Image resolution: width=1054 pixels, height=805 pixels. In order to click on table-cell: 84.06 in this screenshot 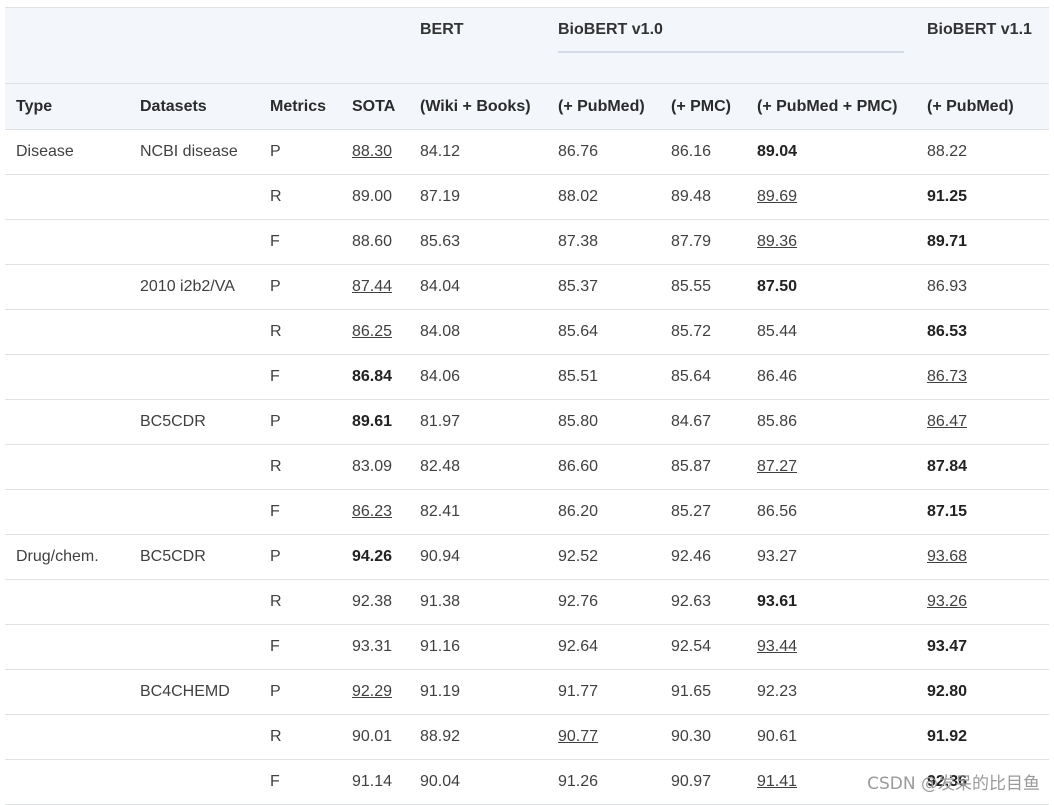, I will do `click(478, 377)`.